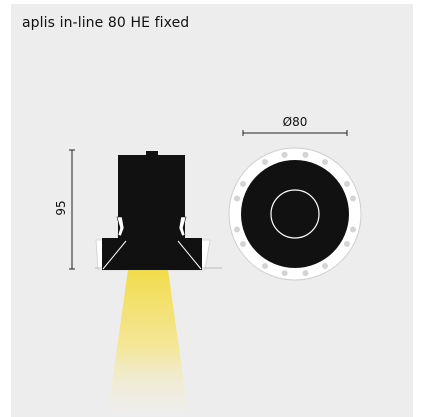 The width and height of the screenshot is (425, 417). What do you see at coordinates (61, 207) in the screenshot?
I see `height-dimension-label: 95` at bounding box center [61, 207].